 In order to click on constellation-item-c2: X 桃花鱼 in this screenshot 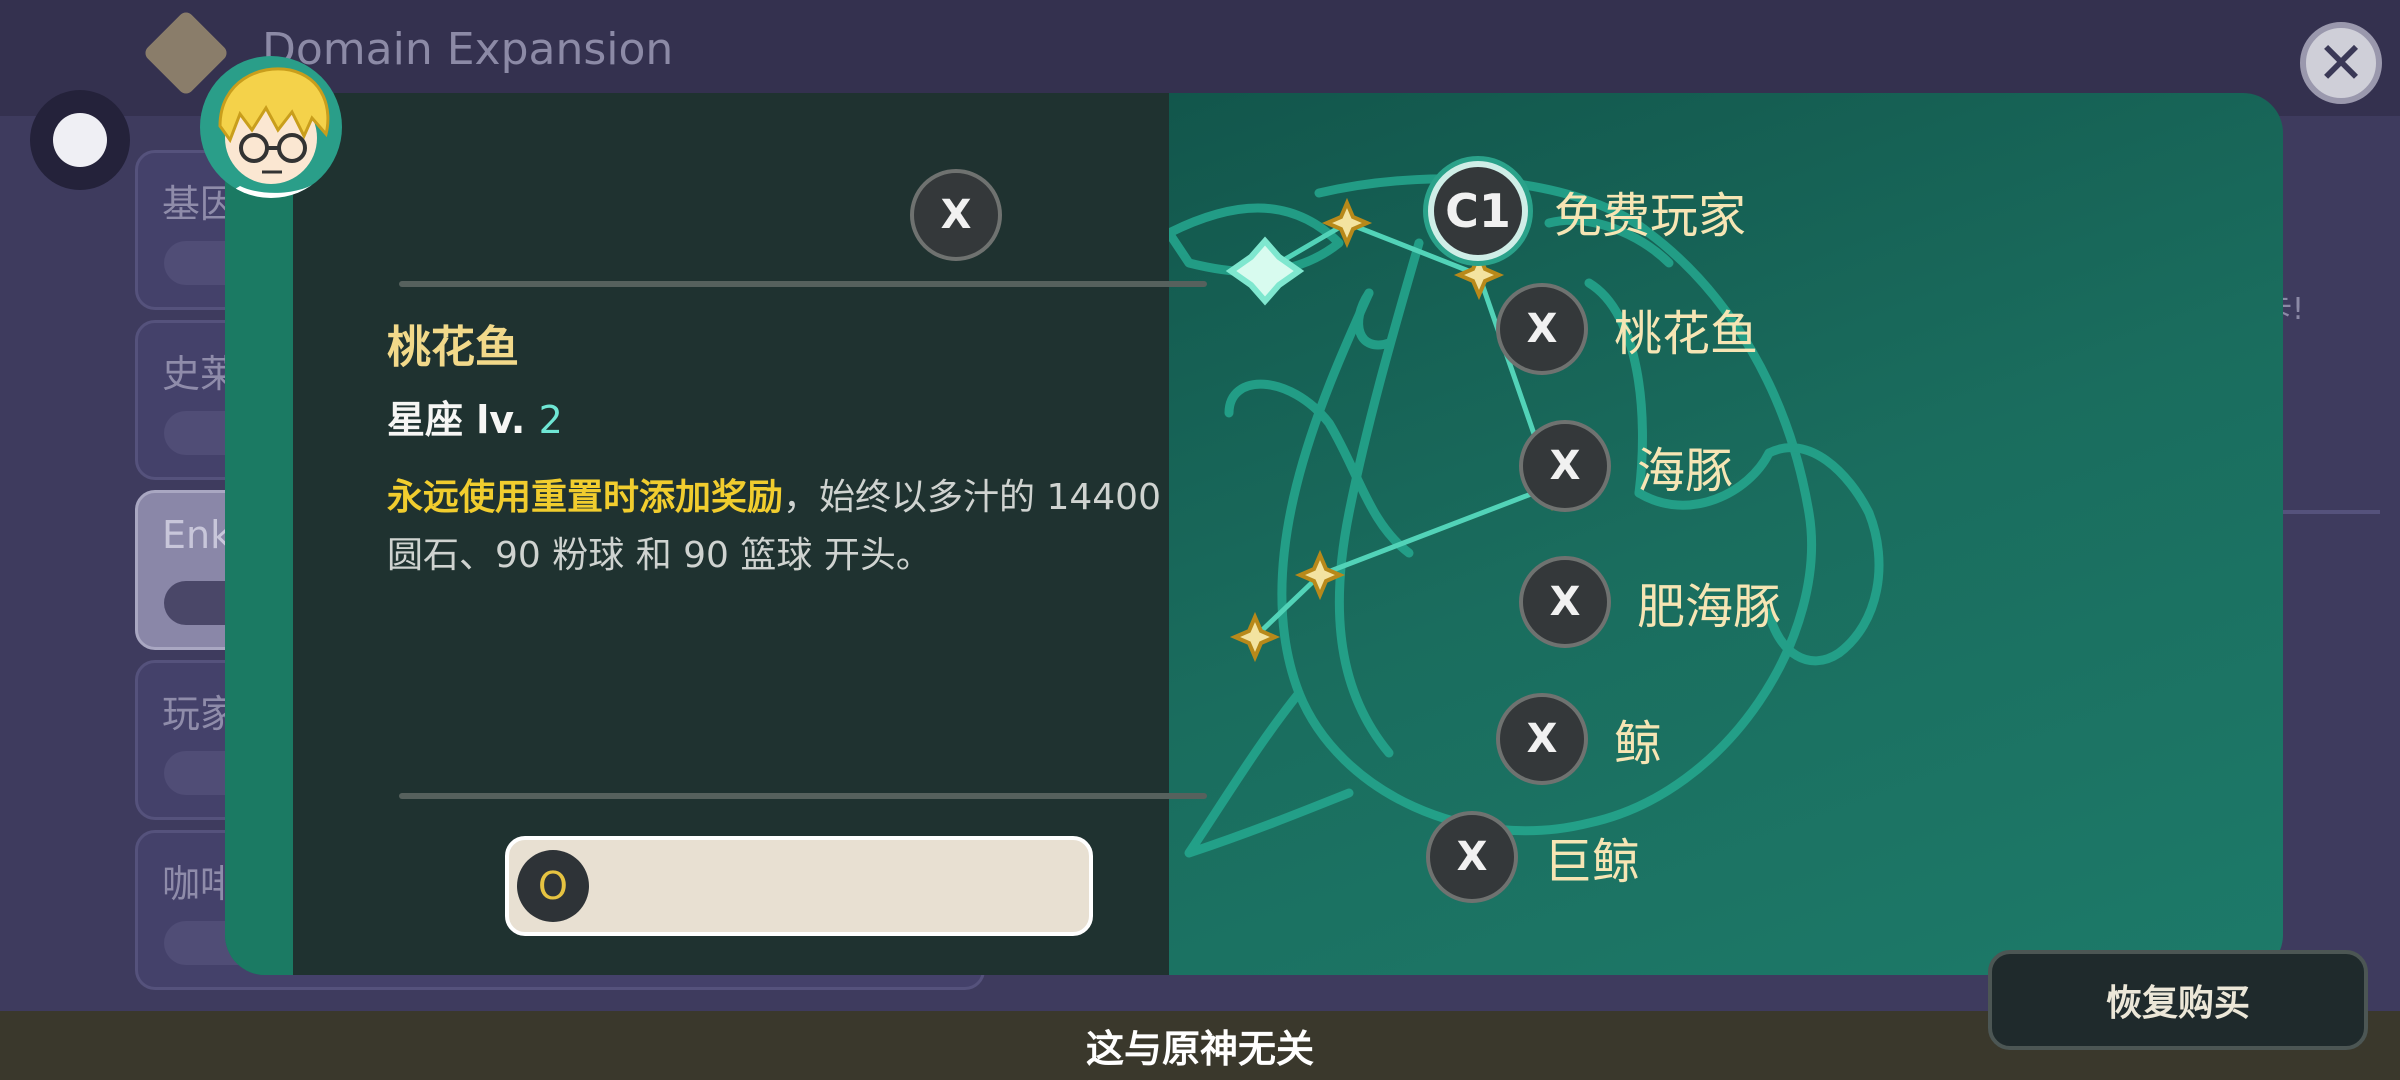, I will do `click(1627, 329)`.